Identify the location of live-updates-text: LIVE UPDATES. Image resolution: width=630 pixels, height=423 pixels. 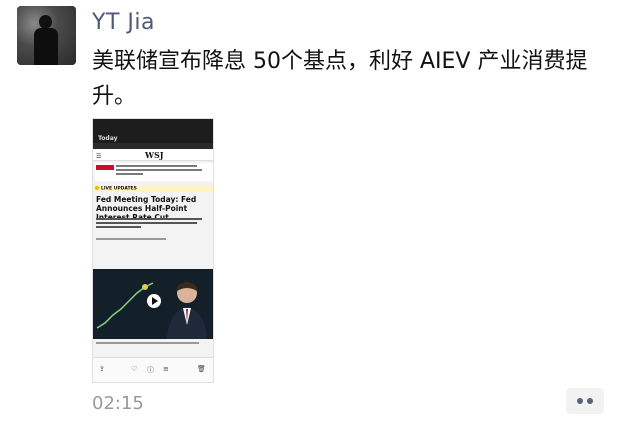
(119, 189).